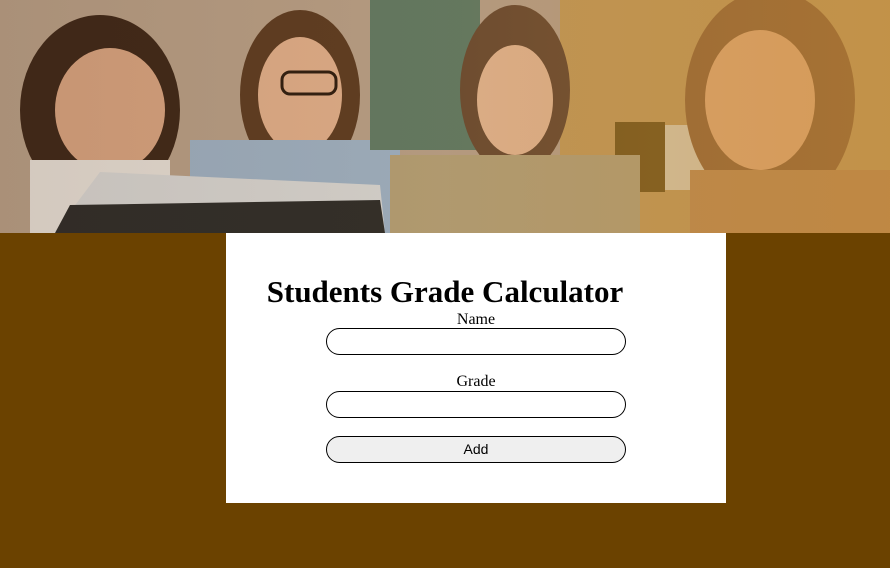 This screenshot has width=890, height=568. Describe the element at coordinates (476, 449) in the screenshot. I see `add-button: Add` at that location.